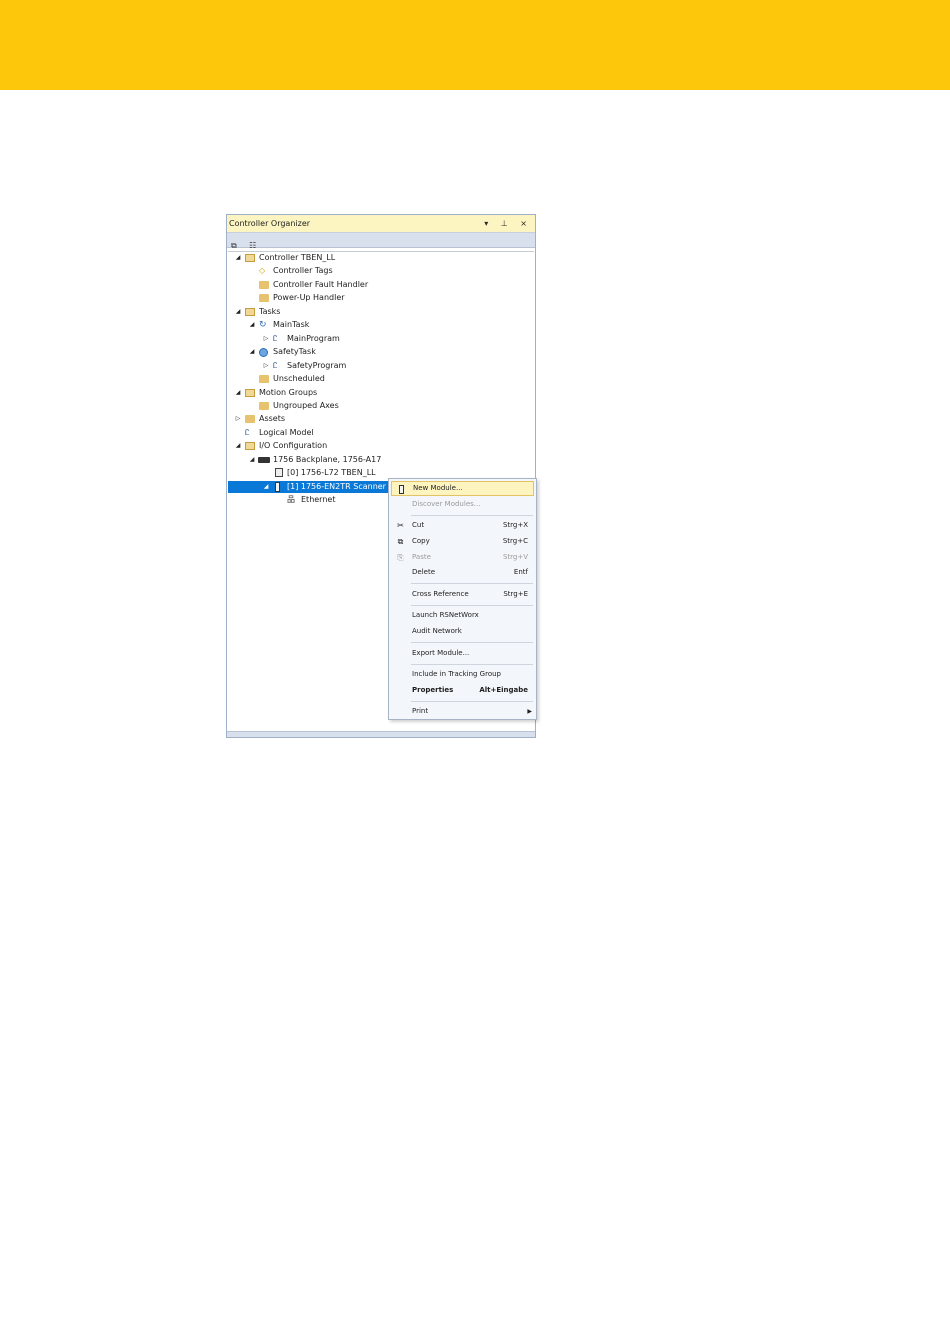  Describe the element at coordinates (382, 406) in the screenshot. I see `tree-item-ungrouped-axes: Ungrouped Axes` at that location.